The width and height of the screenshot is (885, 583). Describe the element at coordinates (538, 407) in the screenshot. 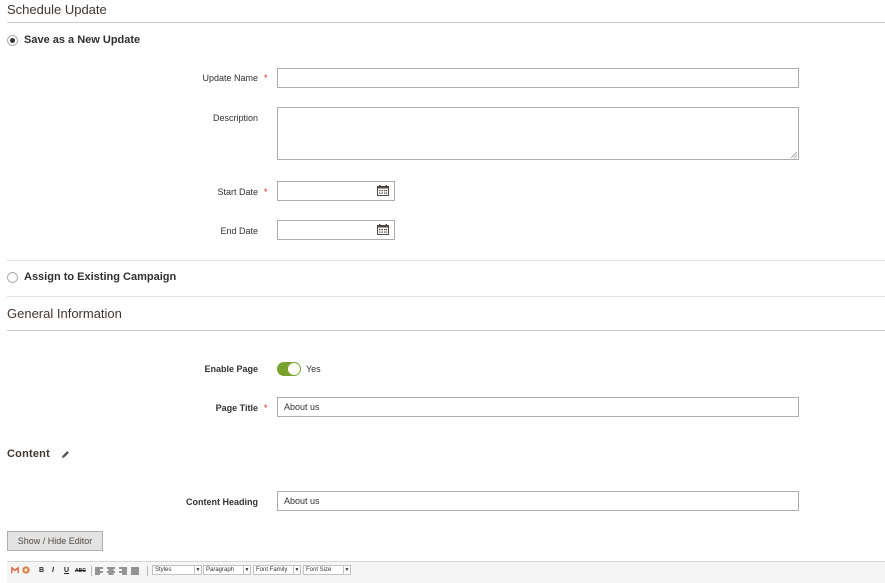

I see `page-title-input: About us` at that location.